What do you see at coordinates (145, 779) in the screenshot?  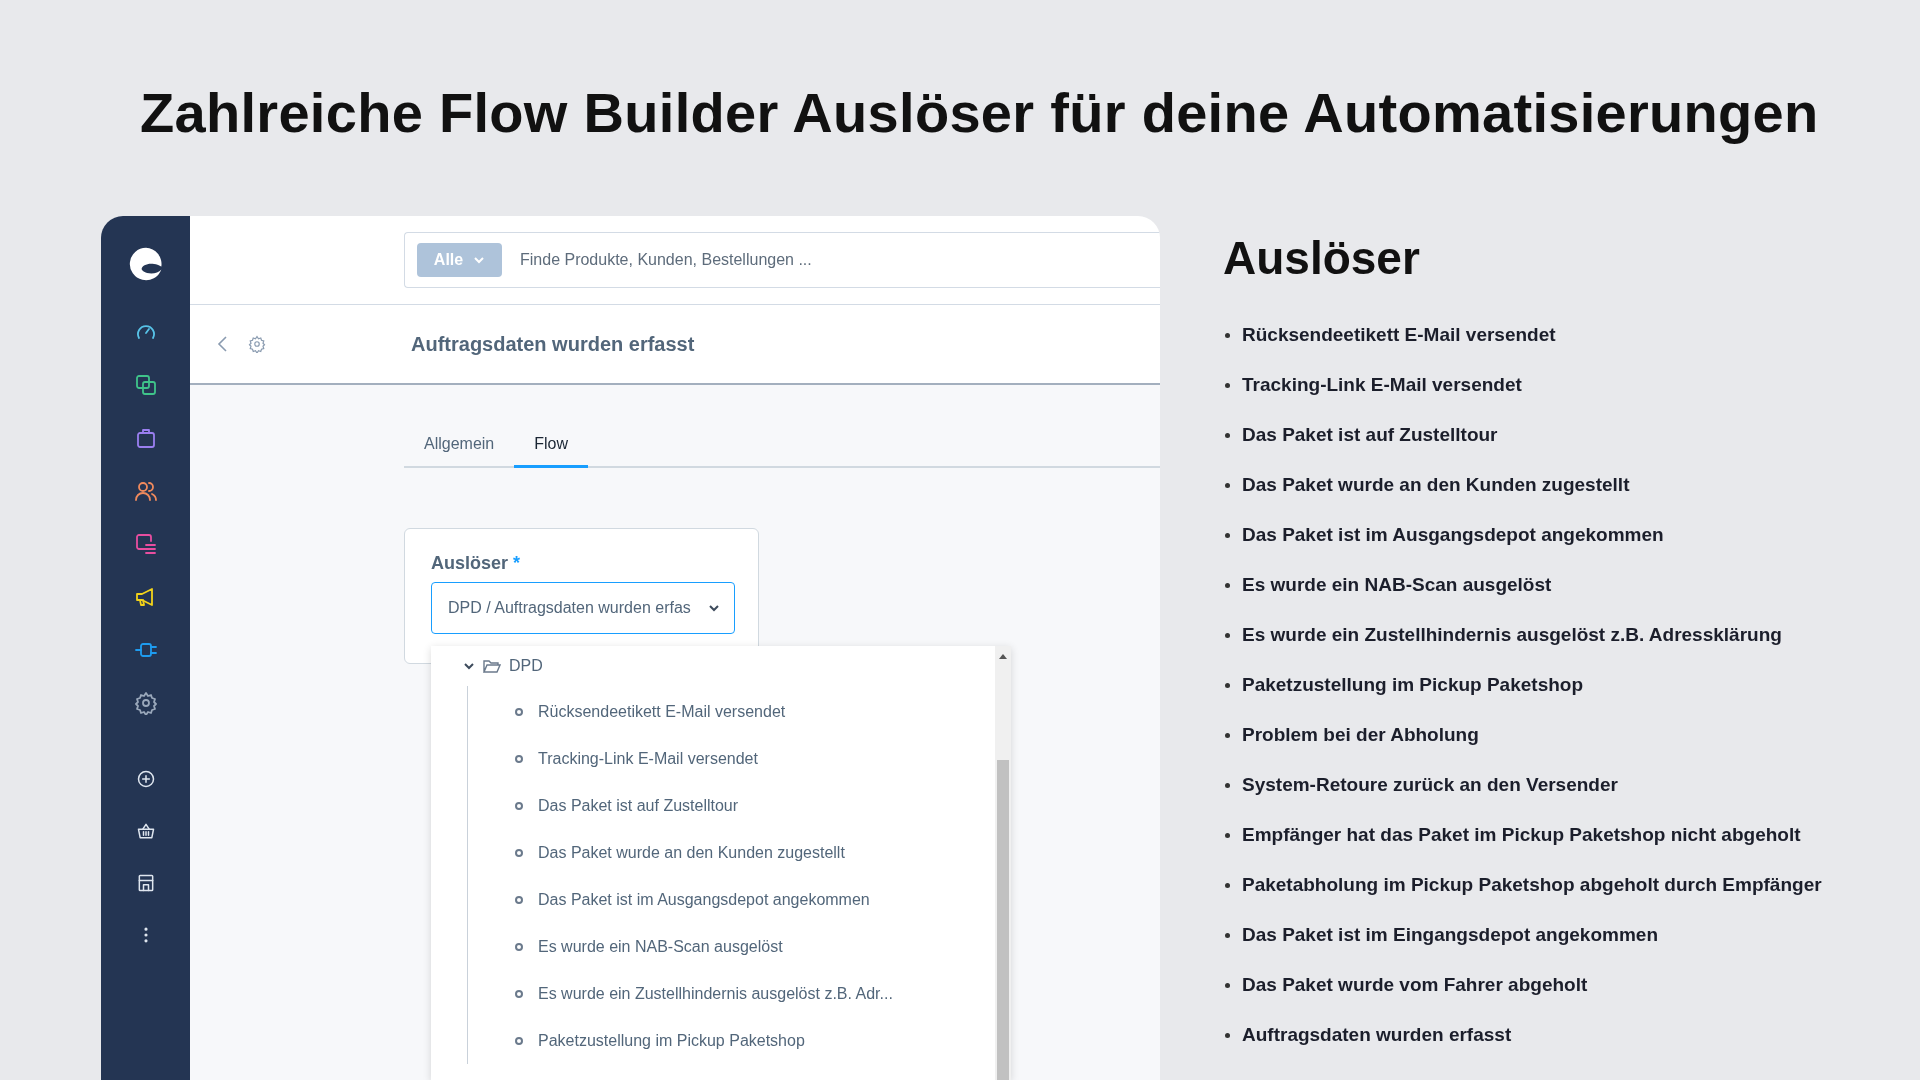 I see `add-icon` at bounding box center [145, 779].